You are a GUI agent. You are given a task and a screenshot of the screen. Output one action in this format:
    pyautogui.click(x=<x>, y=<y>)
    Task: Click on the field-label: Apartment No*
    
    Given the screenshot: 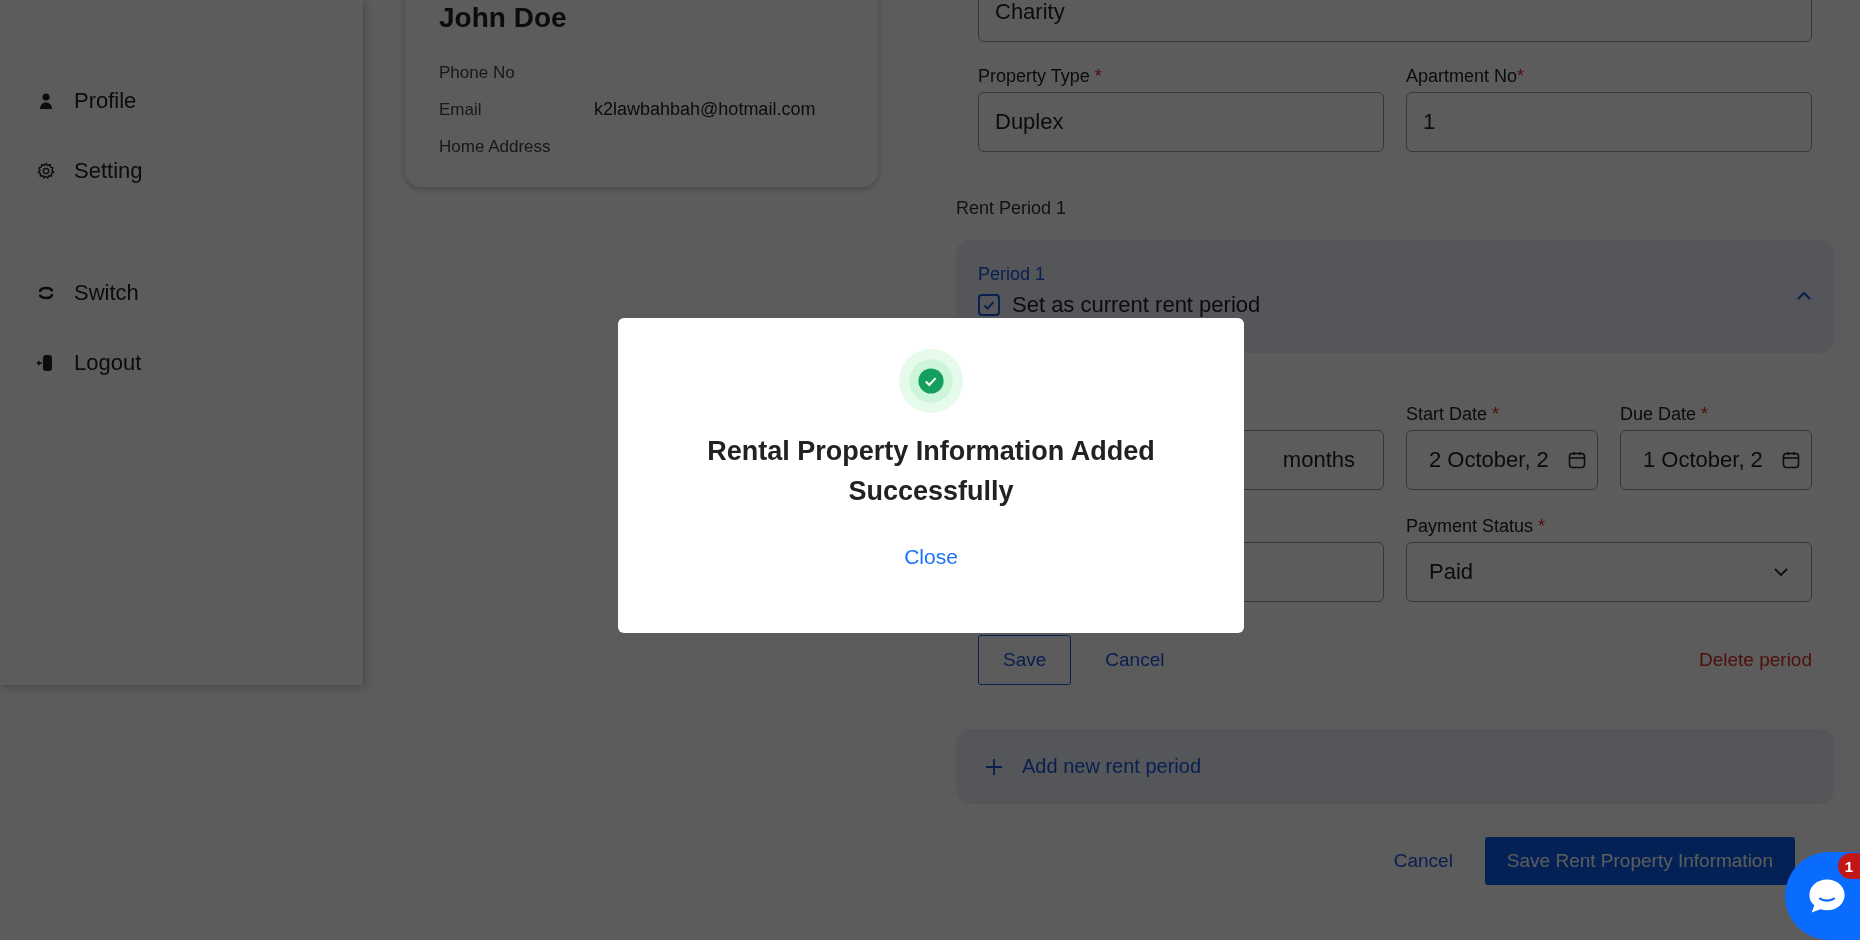 What is the action you would take?
    pyautogui.click(x=1466, y=76)
    